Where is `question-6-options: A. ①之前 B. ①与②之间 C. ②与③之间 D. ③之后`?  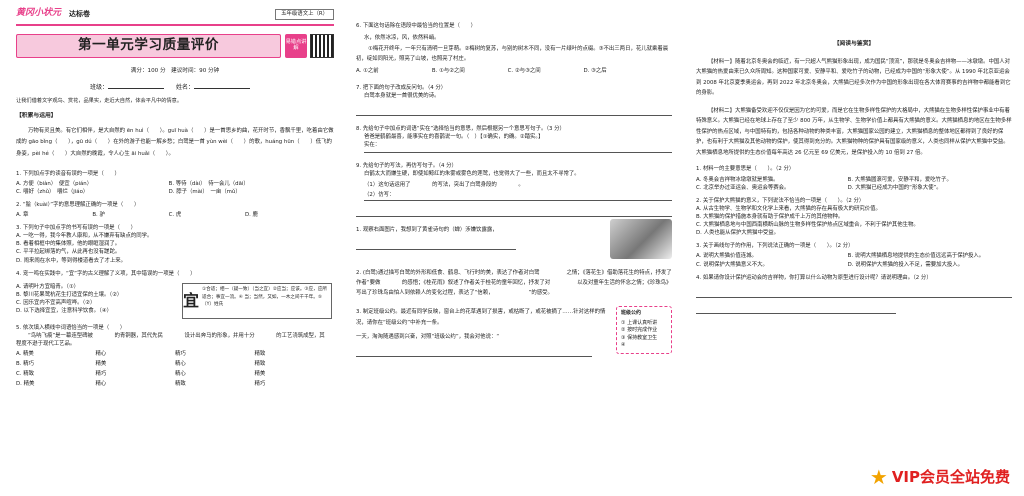
question-6-options: A. ①之前 B. ①与②之间 C. ②与③之间 D. ③之后 is located at coordinates (514, 71).